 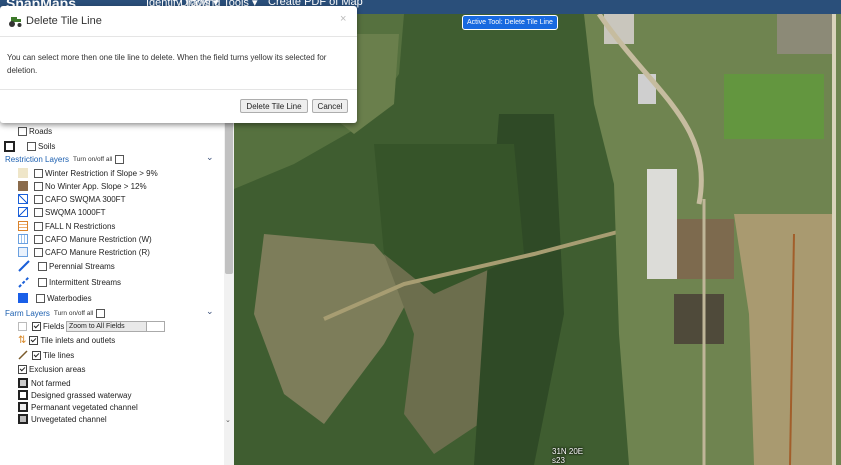 I want to click on restriction-item: Winter Restriction if Slope > 9%, so click(x=88, y=173).